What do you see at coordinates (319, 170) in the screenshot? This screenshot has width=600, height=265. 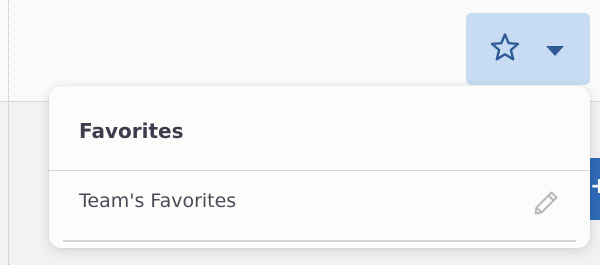 I see `favorites-divider` at bounding box center [319, 170].